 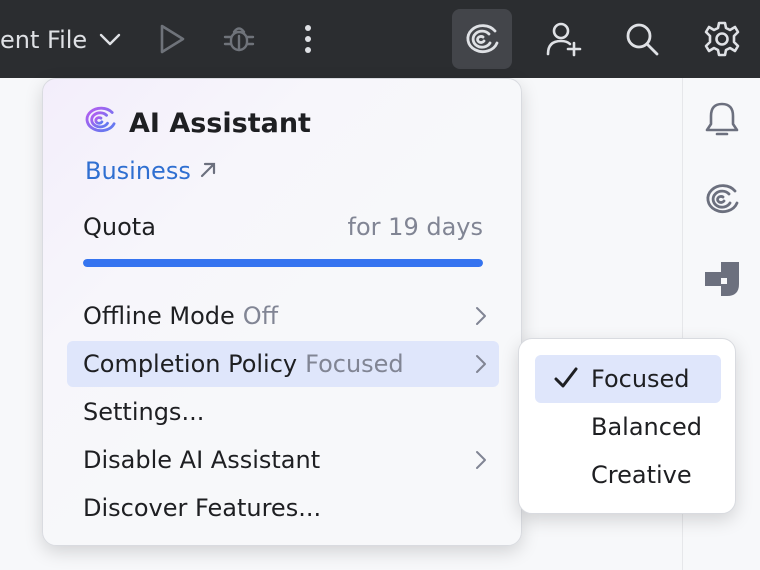 I want to click on quota-days: for 19 days, so click(x=415, y=227).